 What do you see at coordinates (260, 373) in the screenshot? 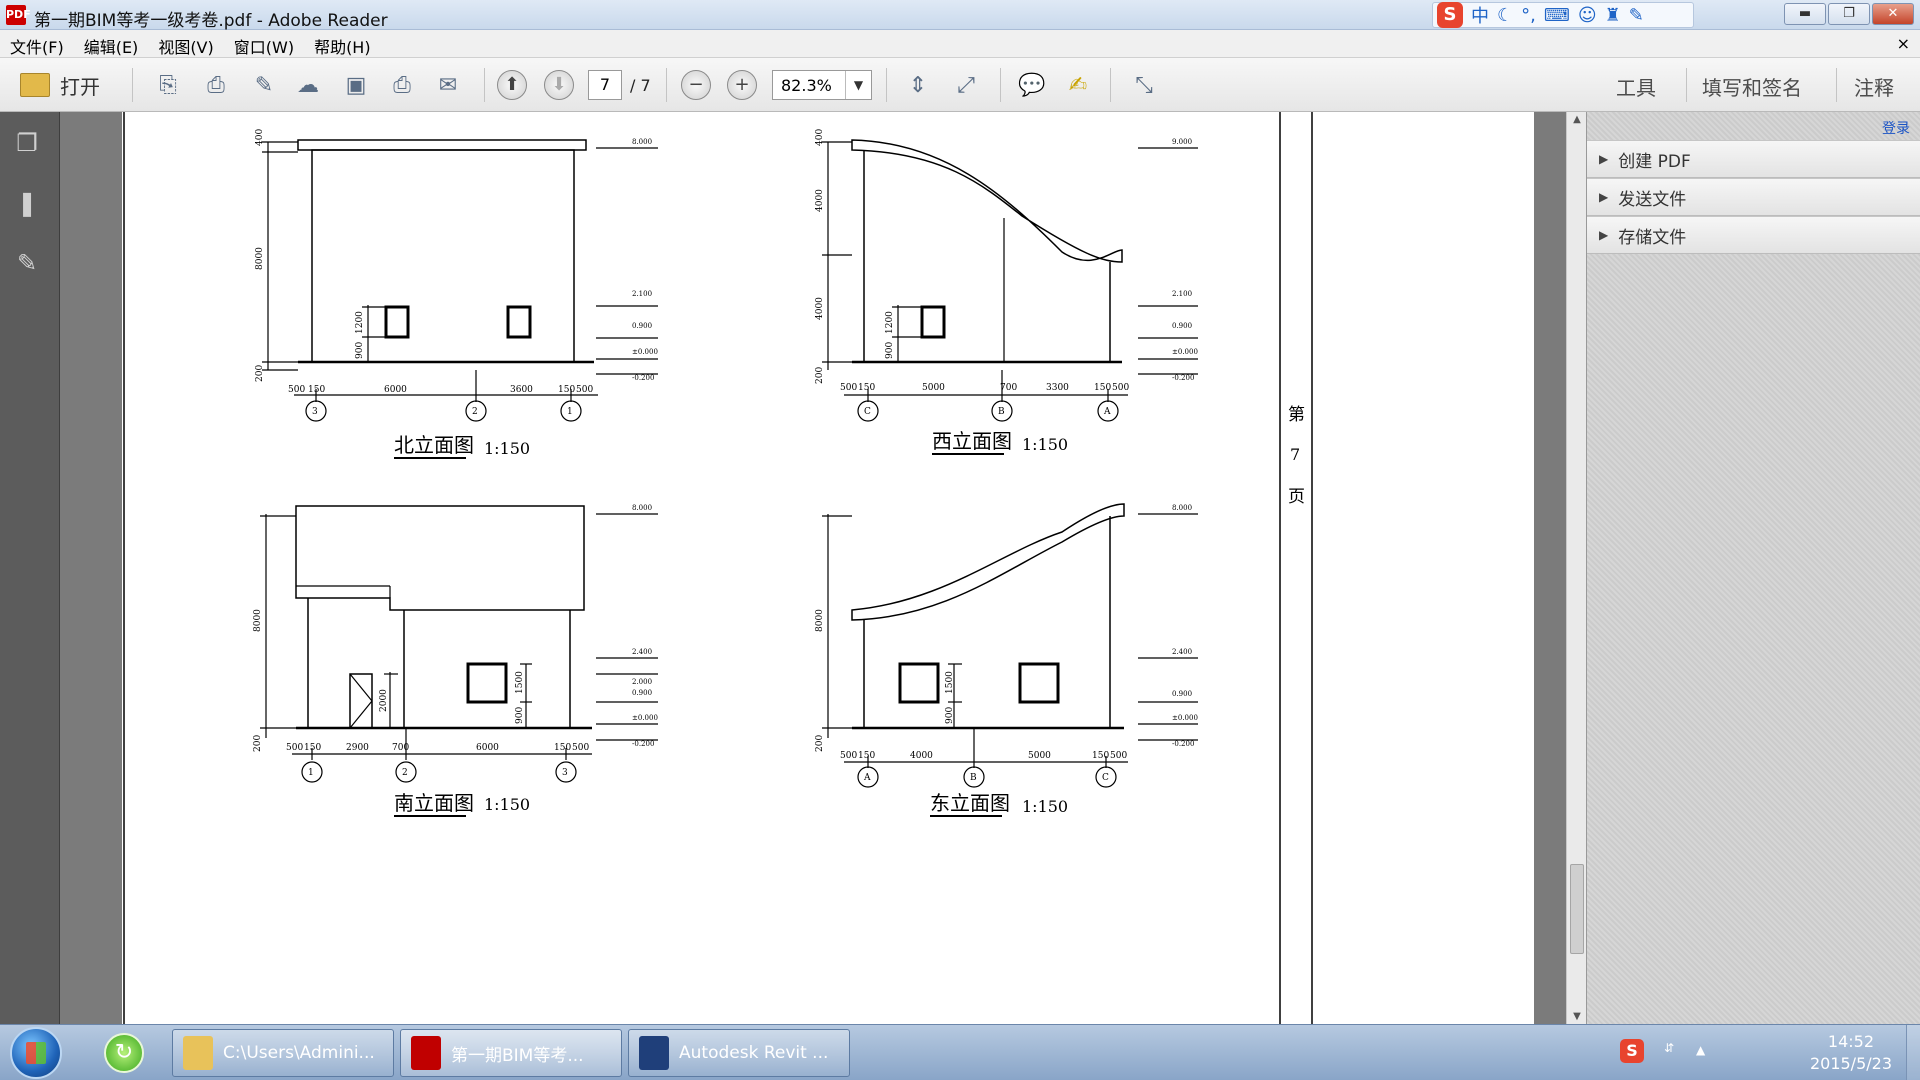
I see `north-dim-left: 200` at bounding box center [260, 373].